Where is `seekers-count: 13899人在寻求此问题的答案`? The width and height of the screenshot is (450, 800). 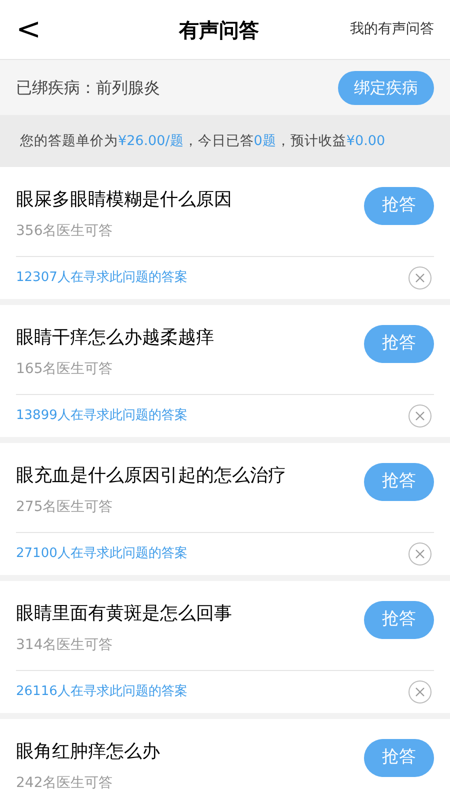
seekers-count: 13899人在寻求此问题的答案 is located at coordinates (102, 416).